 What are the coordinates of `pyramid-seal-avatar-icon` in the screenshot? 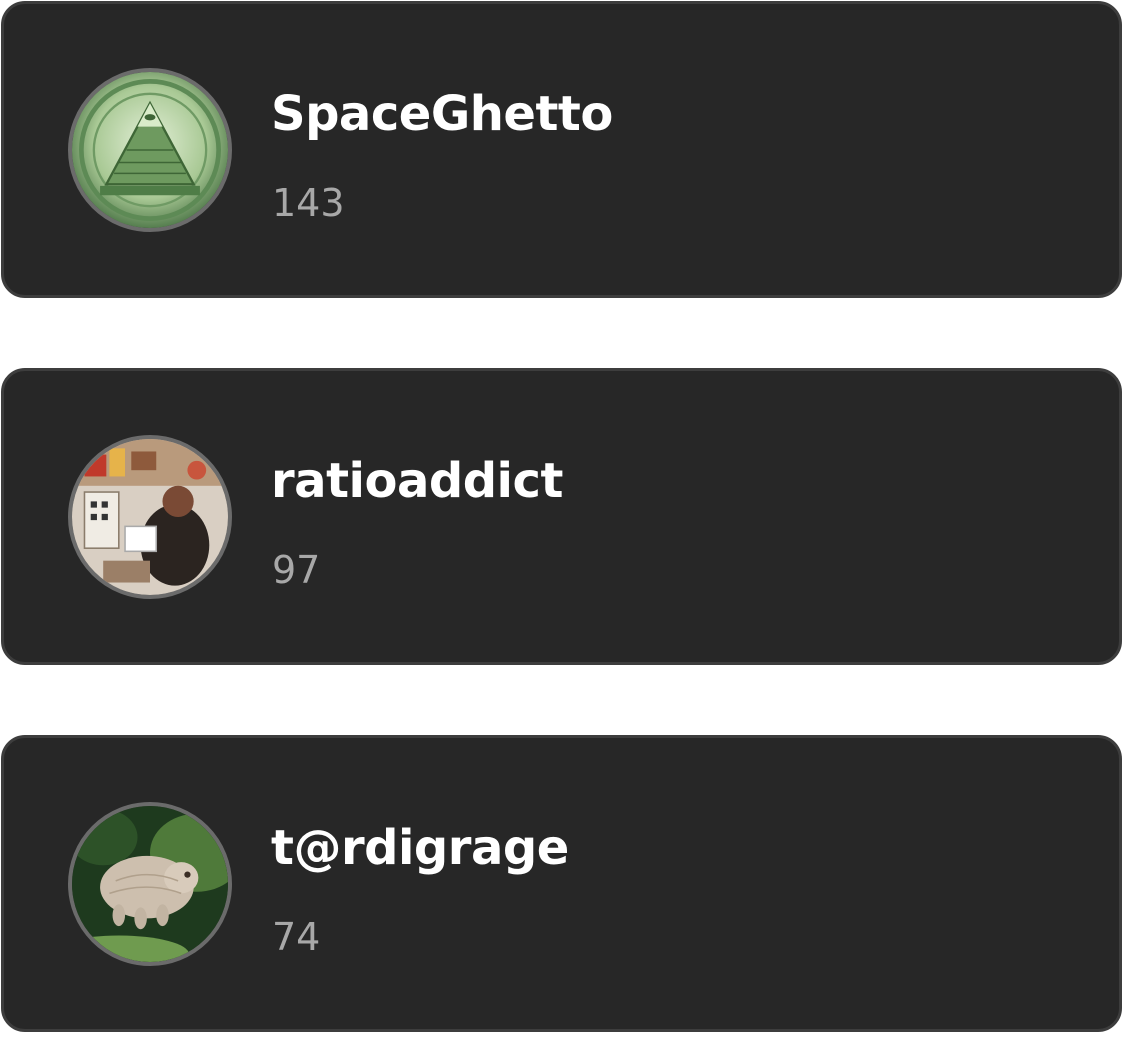 It's located at (150, 150).